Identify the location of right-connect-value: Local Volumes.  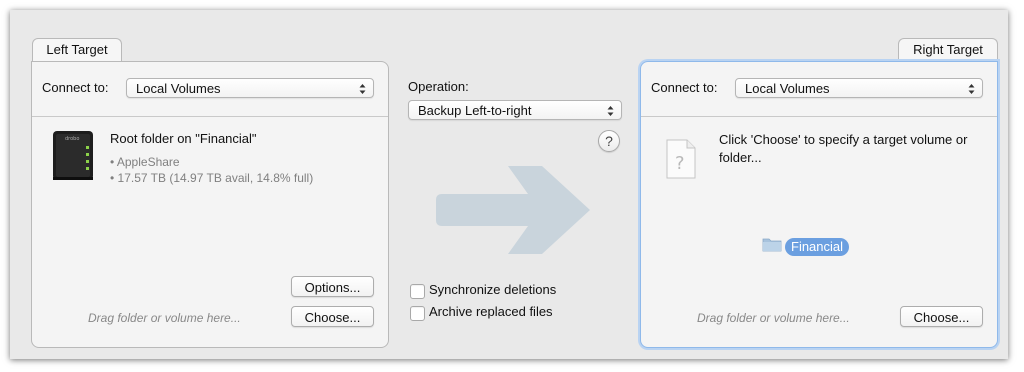
(787, 88).